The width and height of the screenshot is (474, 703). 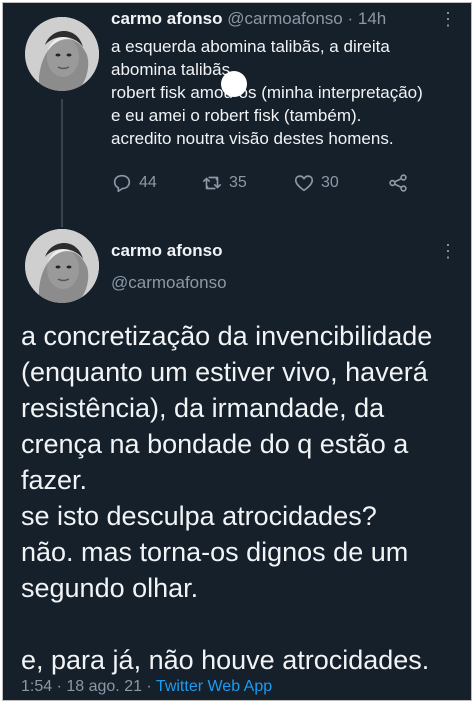 I want to click on tweet1-header: carmo afonso @carmoafonso · 14h, so click(x=248, y=19).